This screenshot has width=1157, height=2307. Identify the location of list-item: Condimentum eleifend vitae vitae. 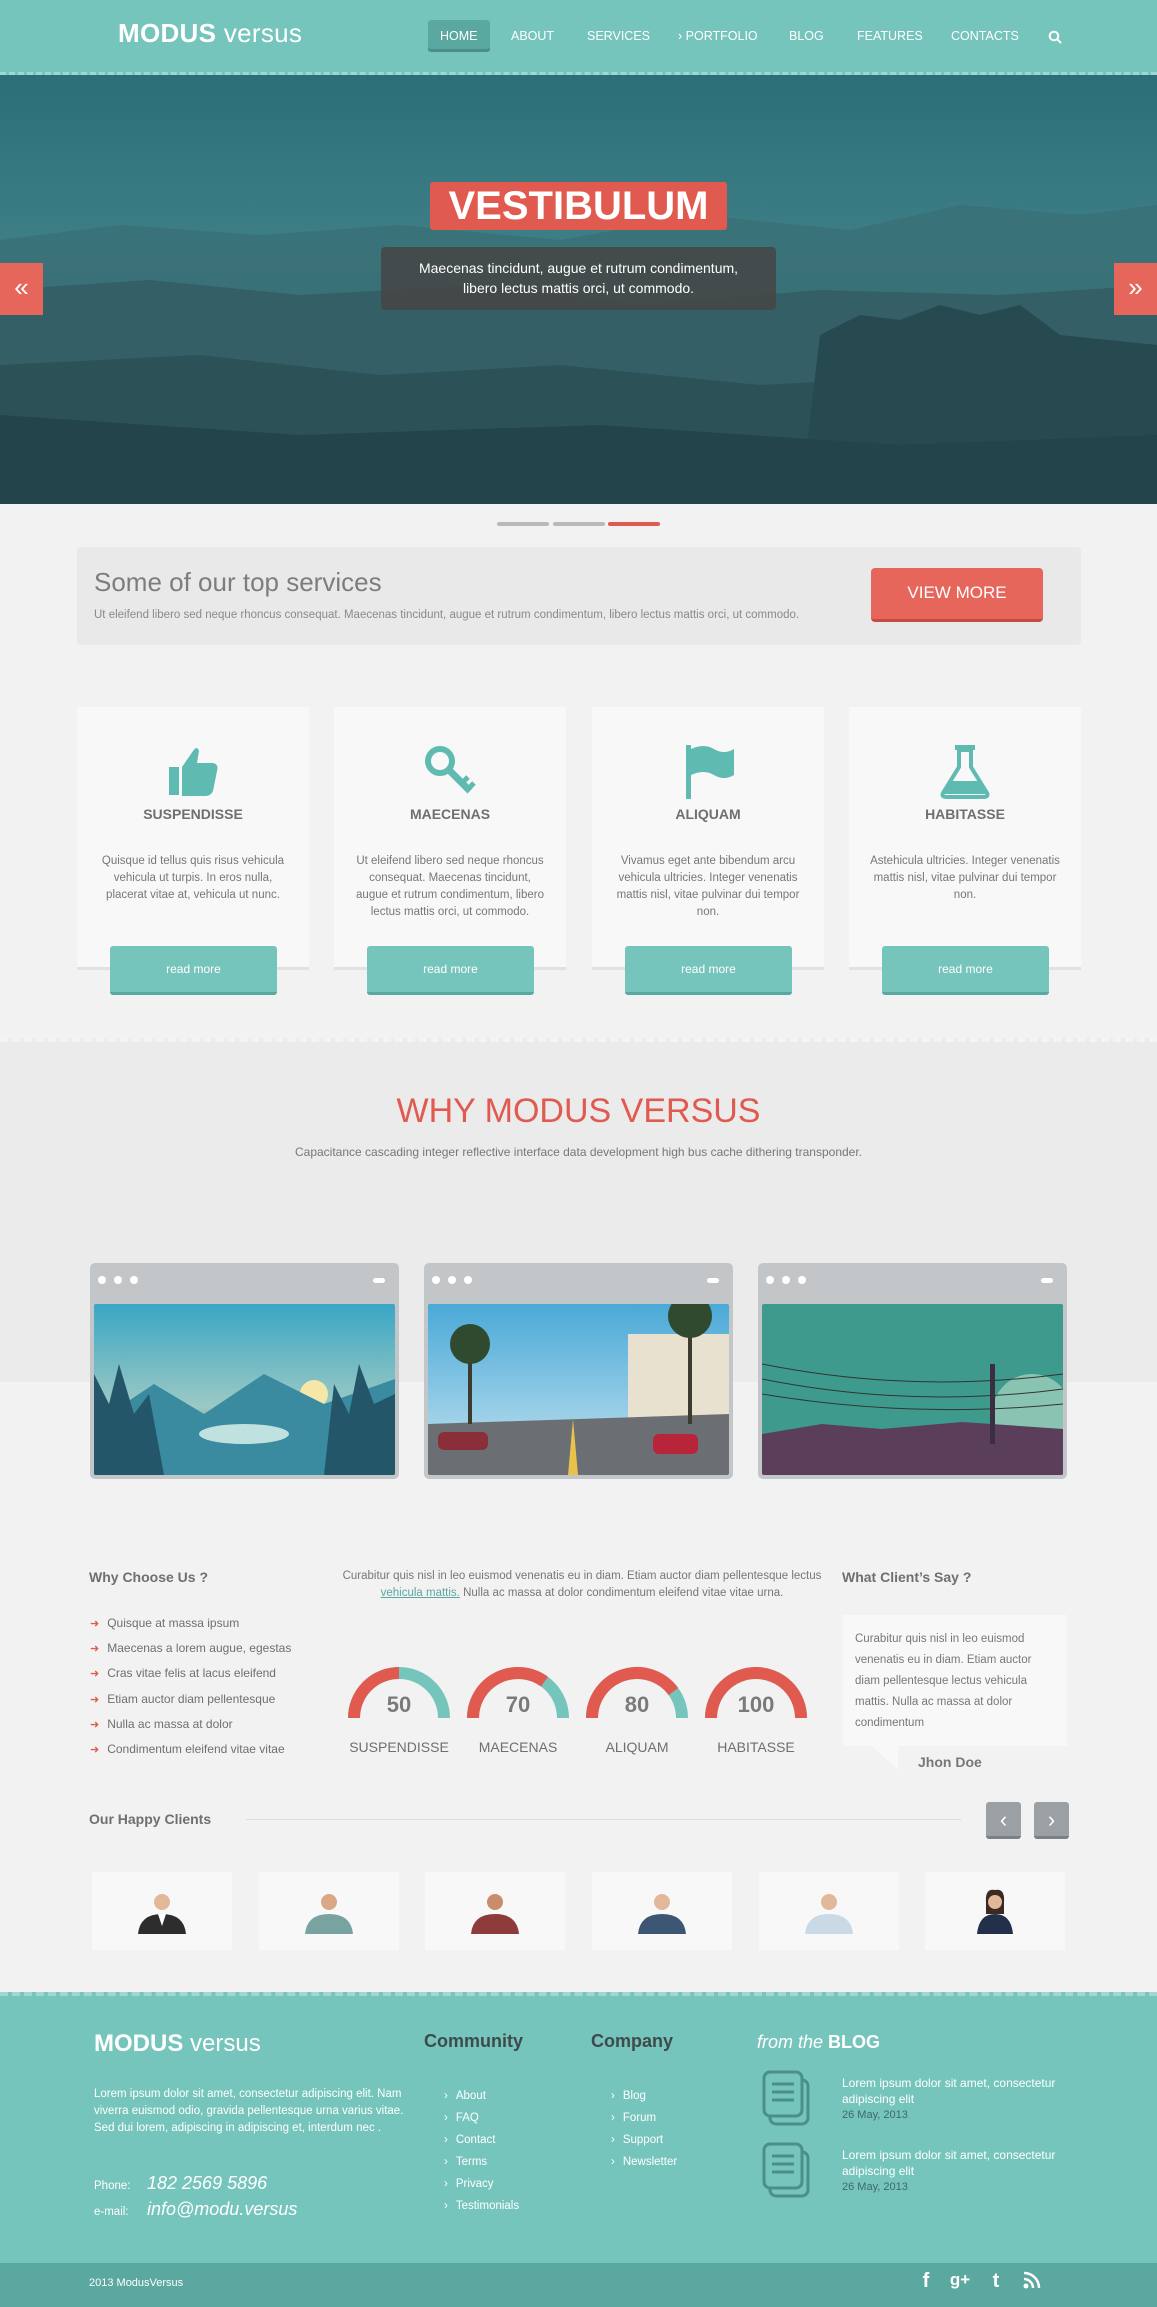
(187, 1749).